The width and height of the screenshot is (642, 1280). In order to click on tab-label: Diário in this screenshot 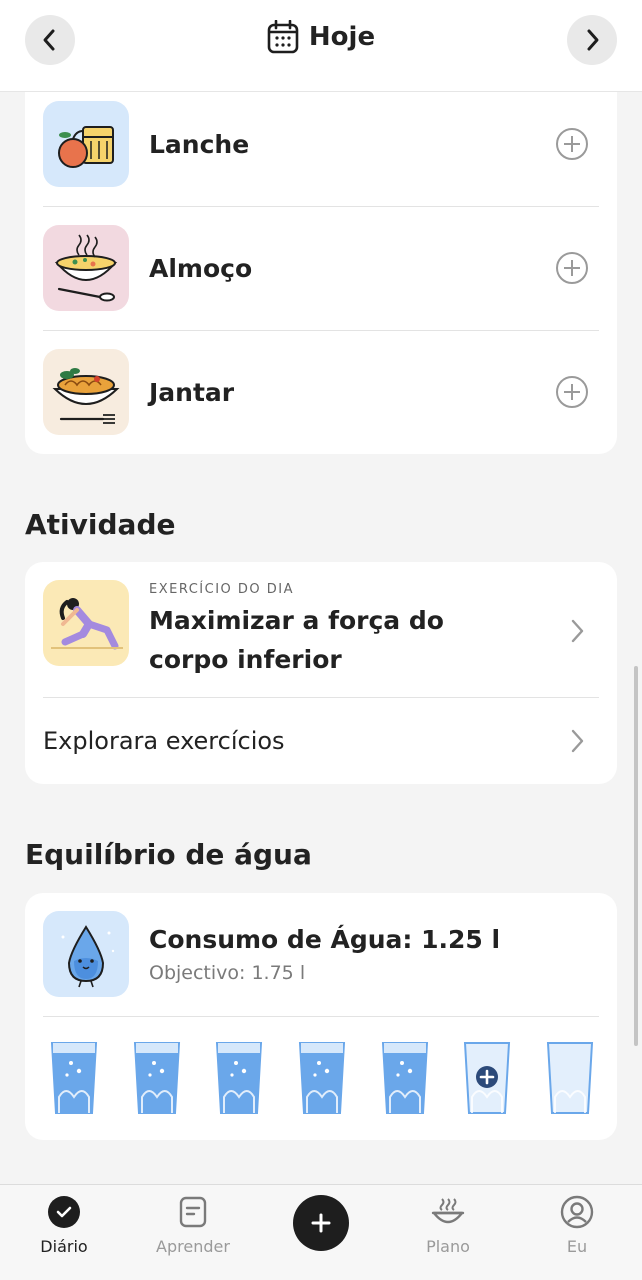, I will do `click(64, 1246)`.